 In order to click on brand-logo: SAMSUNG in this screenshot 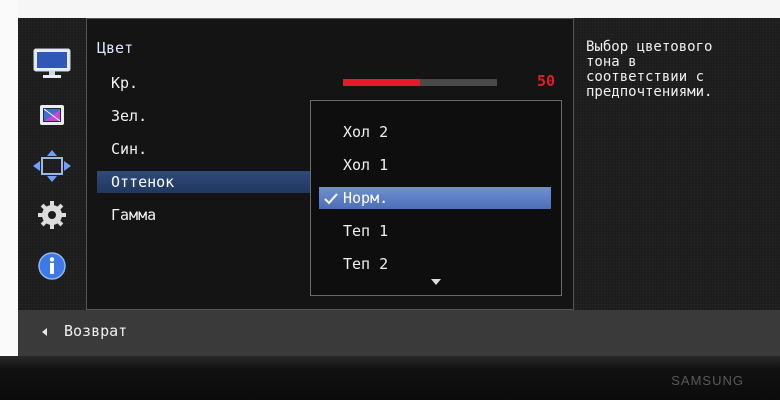, I will do `click(707, 380)`.